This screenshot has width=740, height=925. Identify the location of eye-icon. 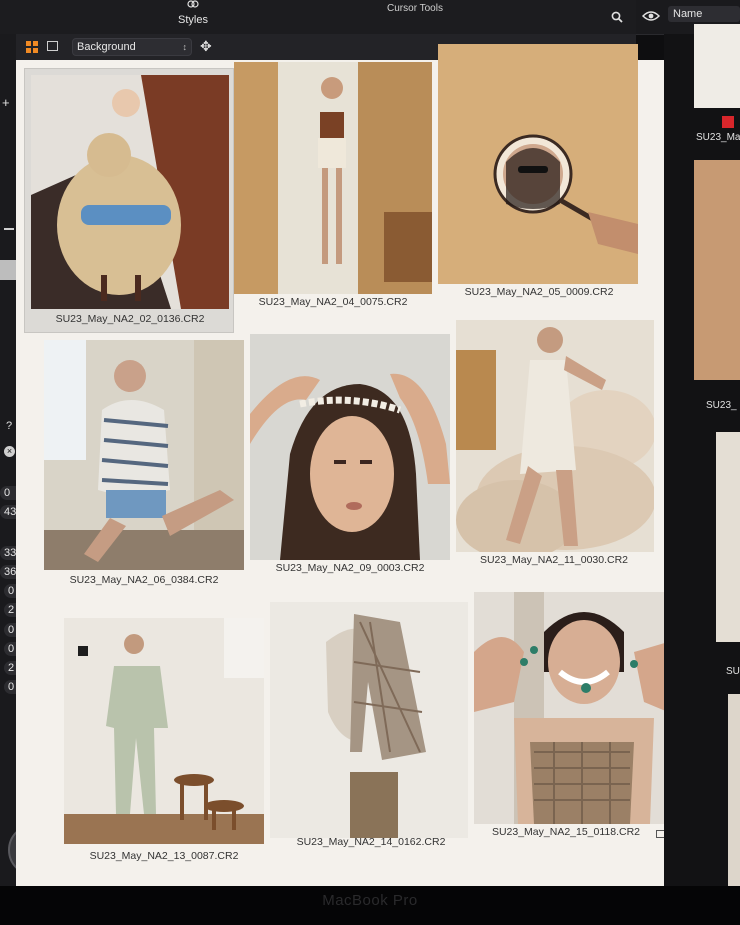
(651, 16).